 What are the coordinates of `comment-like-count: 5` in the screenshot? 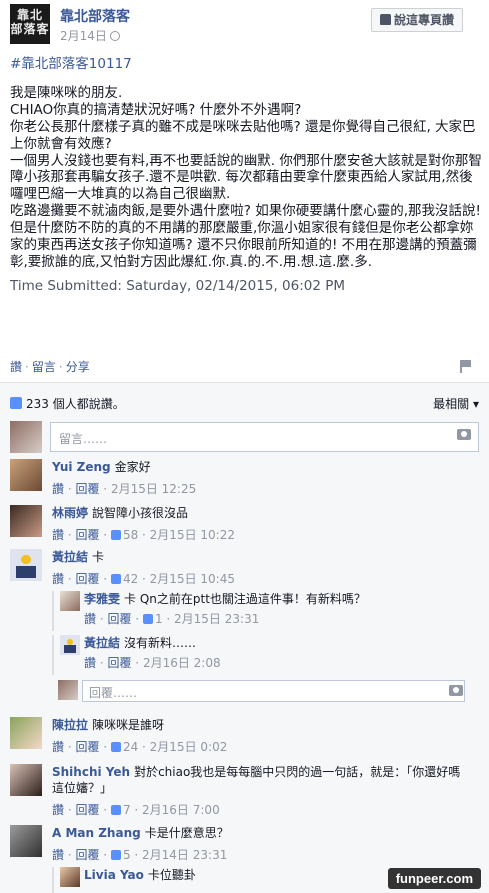 It's located at (127, 855).